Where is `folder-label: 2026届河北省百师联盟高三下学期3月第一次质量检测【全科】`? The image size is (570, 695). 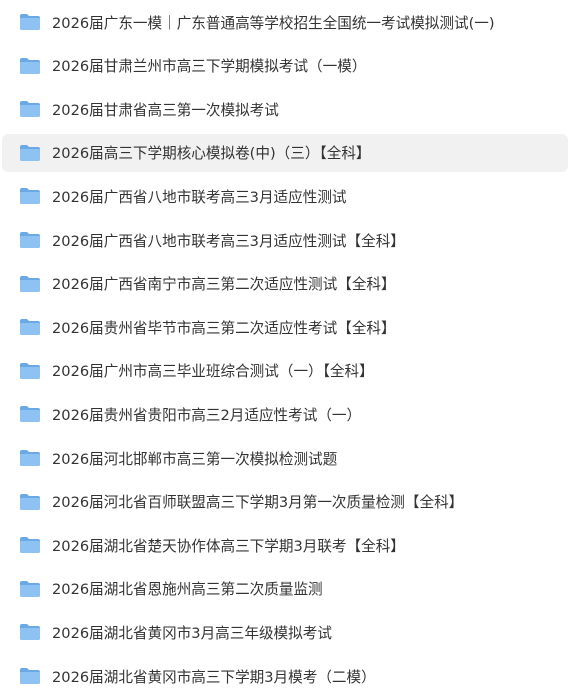
folder-label: 2026届河北省百师联盟高三下学期3月第一次质量检测【全科】 is located at coordinates (258, 503).